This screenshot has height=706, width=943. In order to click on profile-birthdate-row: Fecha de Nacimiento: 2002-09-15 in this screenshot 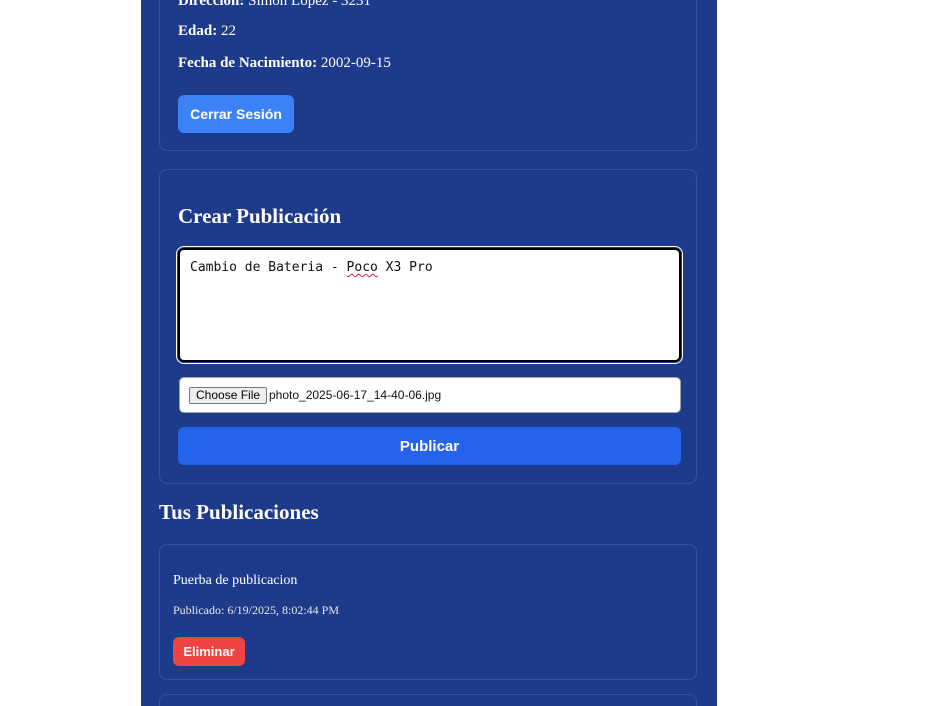, I will do `click(284, 63)`.